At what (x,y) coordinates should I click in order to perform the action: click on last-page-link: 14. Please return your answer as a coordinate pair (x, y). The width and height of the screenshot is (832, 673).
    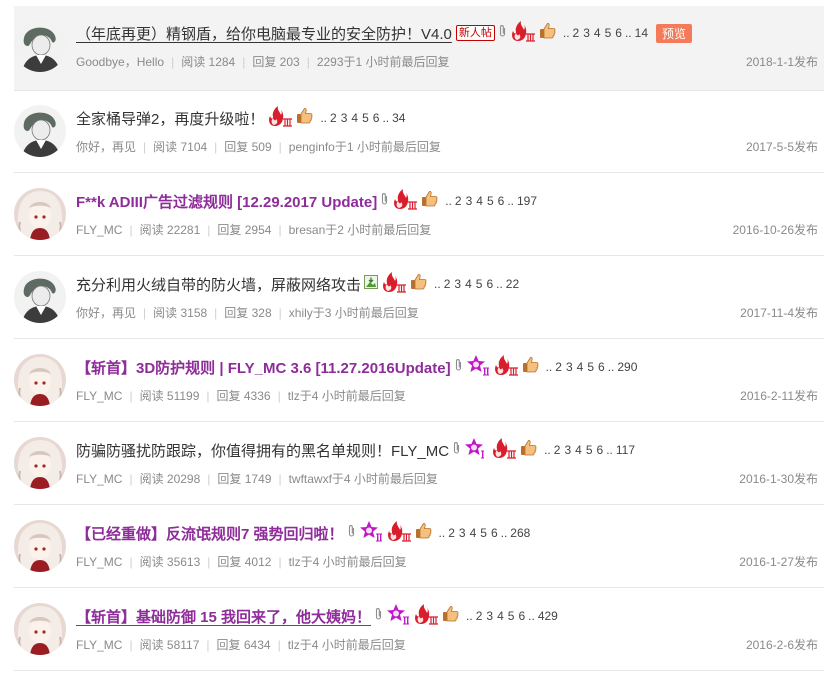
    Looking at the image, I should click on (641, 33).